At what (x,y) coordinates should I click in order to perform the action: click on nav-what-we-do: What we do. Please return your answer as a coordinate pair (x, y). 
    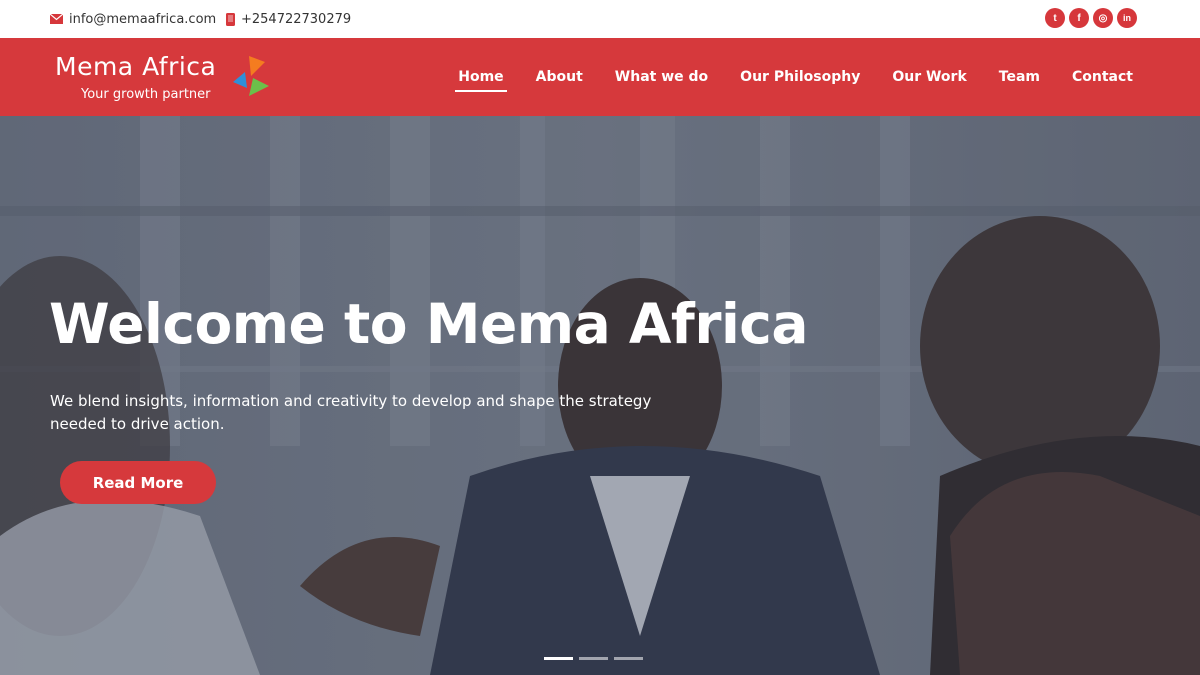
    Looking at the image, I should click on (661, 77).